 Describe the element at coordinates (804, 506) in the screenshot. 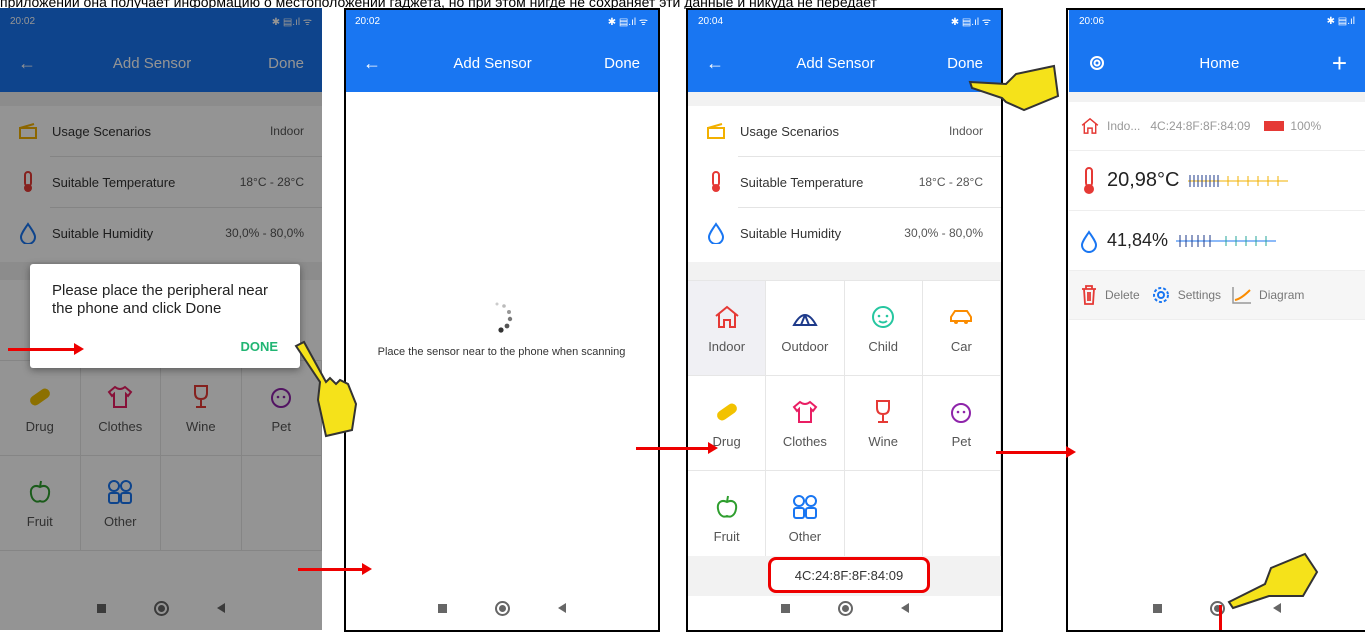

I see `grid-other-icon` at that location.